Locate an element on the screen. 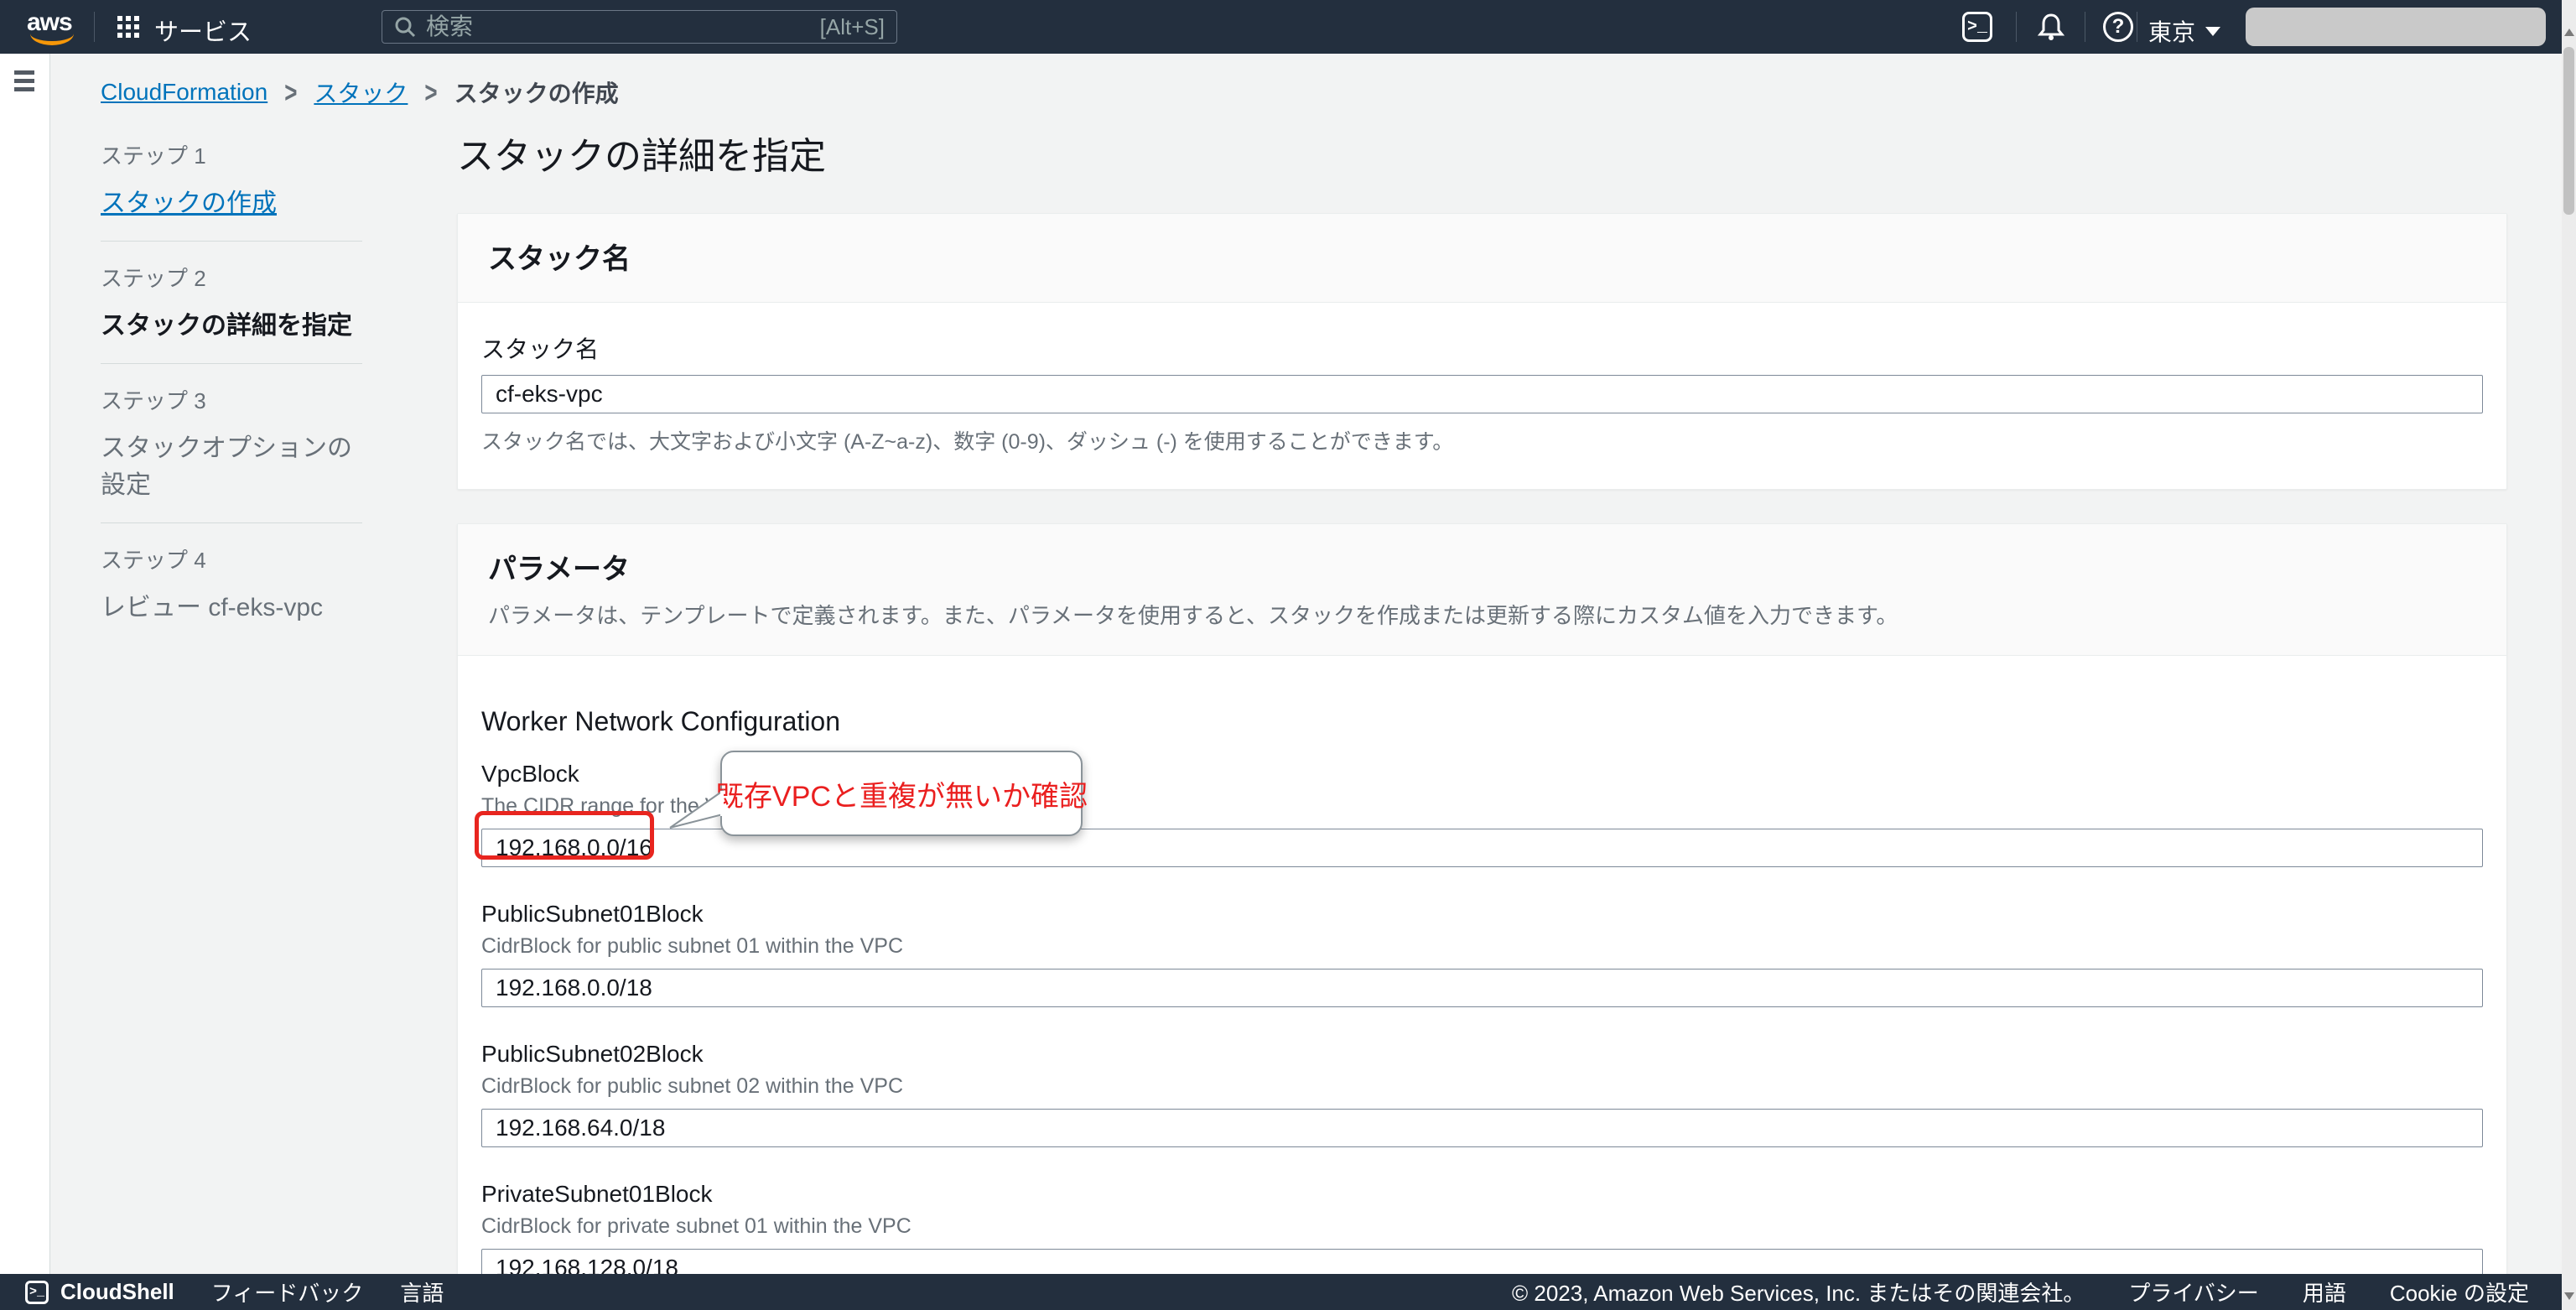 The height and width of the screenshot is (1310, 2576). step-1-label: ステップ 1 is located at coordinates (153, 156).